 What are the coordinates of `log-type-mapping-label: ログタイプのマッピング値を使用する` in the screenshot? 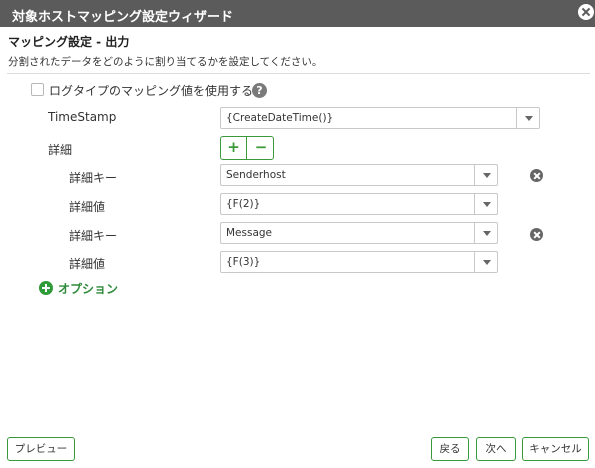 It's located at (151, 90).